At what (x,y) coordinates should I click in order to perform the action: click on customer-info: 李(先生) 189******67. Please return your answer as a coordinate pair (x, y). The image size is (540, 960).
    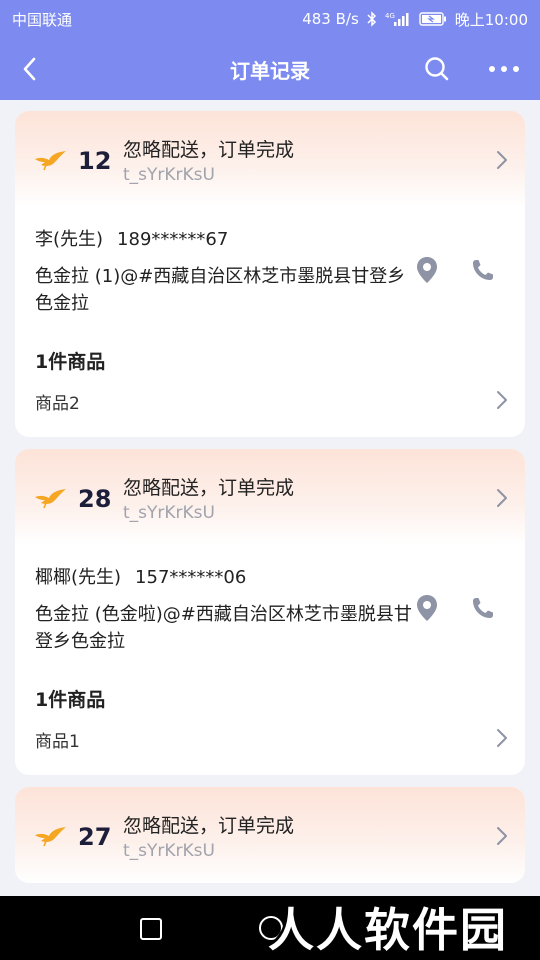
    Looking at the image, I should click on (131, 238).